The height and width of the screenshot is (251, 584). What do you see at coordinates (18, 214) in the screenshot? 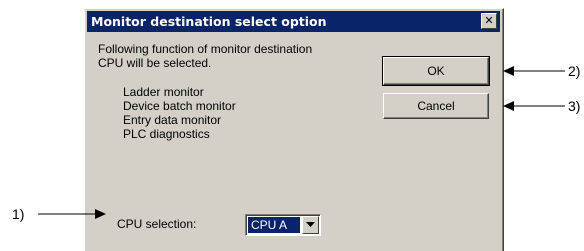
I see `callout-label-cpu-selection: 1)` at bounding box center [18, 214].